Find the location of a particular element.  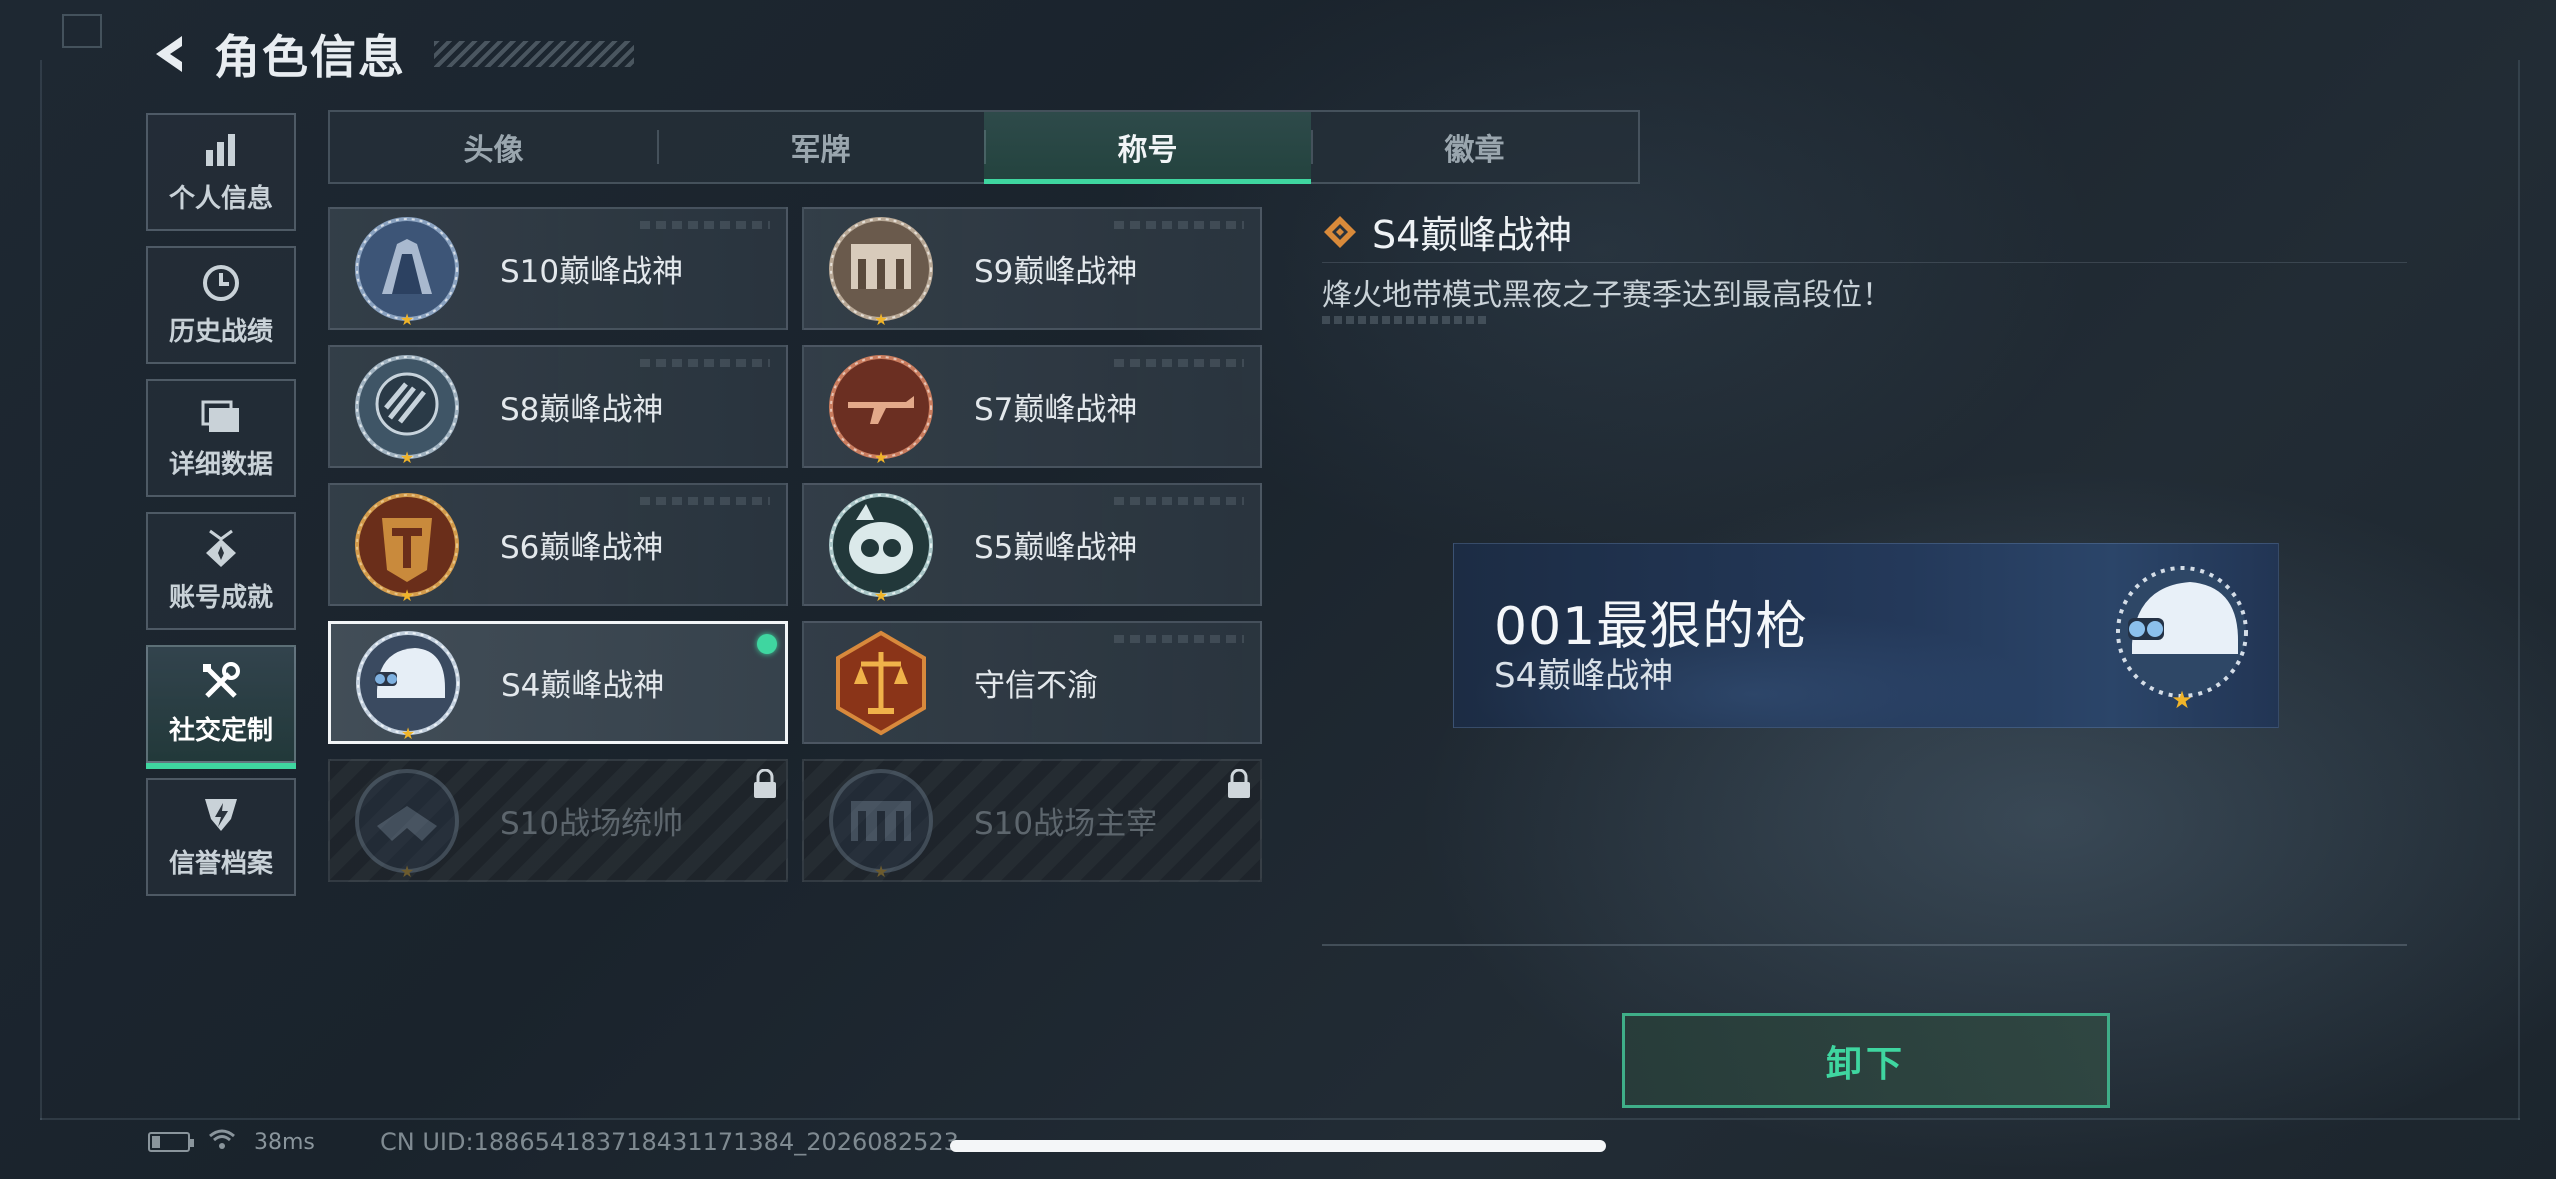

title-name: 守信不渝 is located at coordinates (1036, 686).